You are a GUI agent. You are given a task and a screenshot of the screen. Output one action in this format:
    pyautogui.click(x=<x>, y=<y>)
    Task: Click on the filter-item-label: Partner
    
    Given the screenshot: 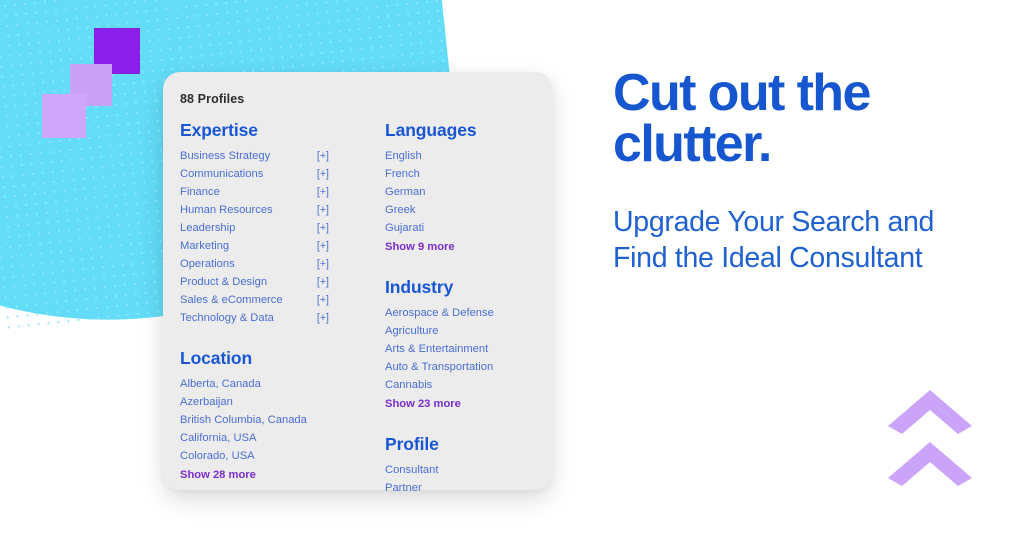 What is the action you would take?
    pyautogui.click(x=403, y=488)
    